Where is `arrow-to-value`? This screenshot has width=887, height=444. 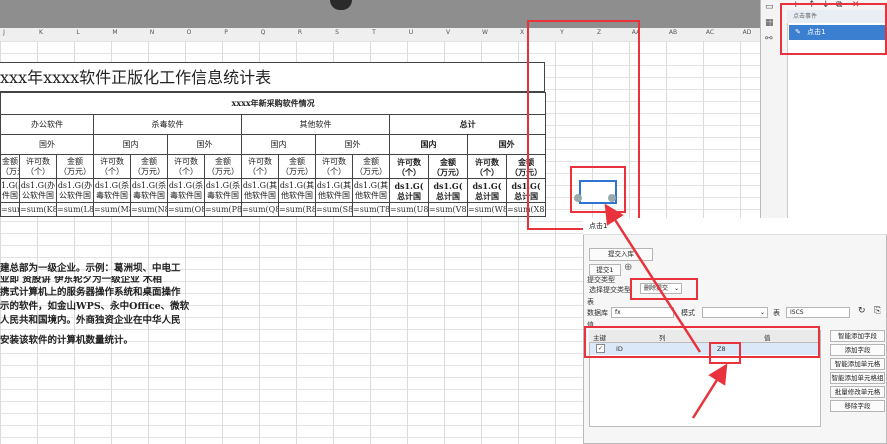 arrow-to-value is located at coordinates (709, 391).